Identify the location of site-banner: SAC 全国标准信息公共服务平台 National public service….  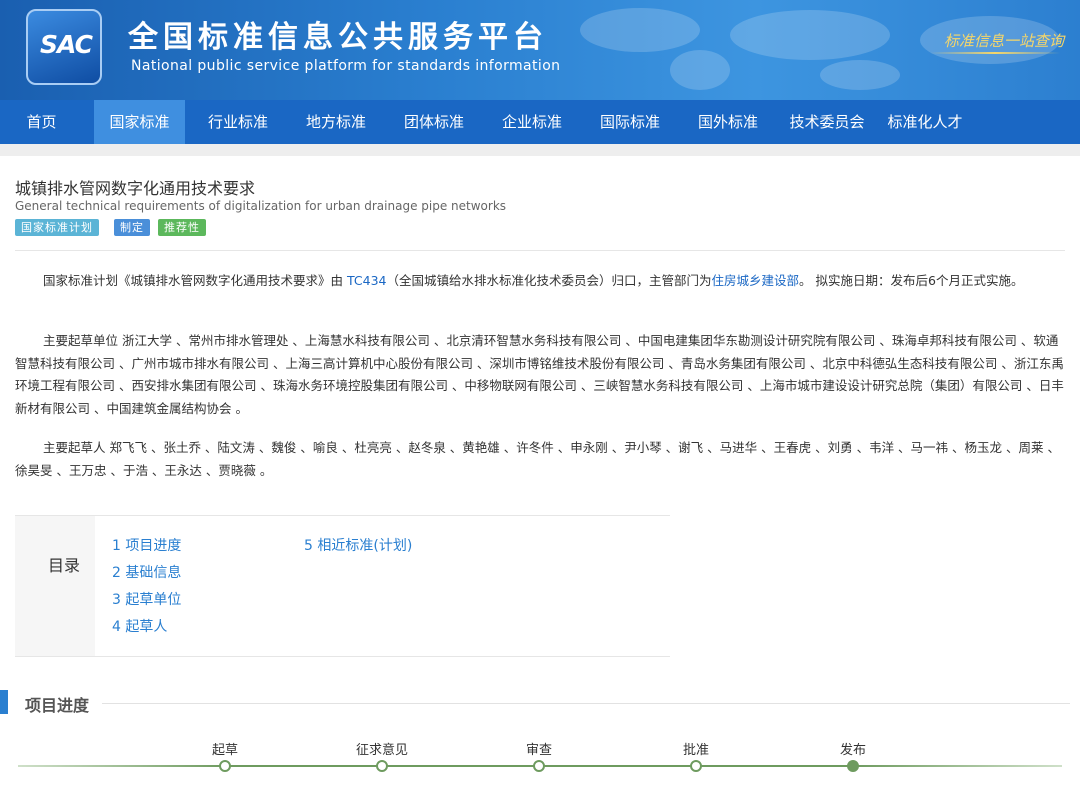
(540, 50).